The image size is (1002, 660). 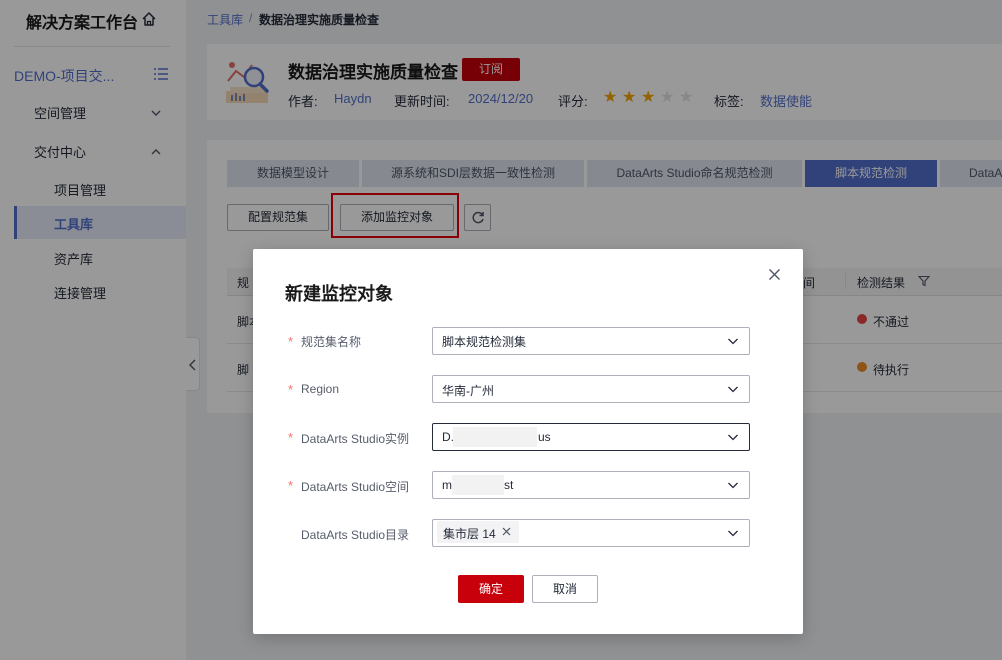 What do you see at coordinates (484, 342) in the screenshot?
I see `rule-set-name-value: 脚本规范检测集` at bounding box center [484, 342].